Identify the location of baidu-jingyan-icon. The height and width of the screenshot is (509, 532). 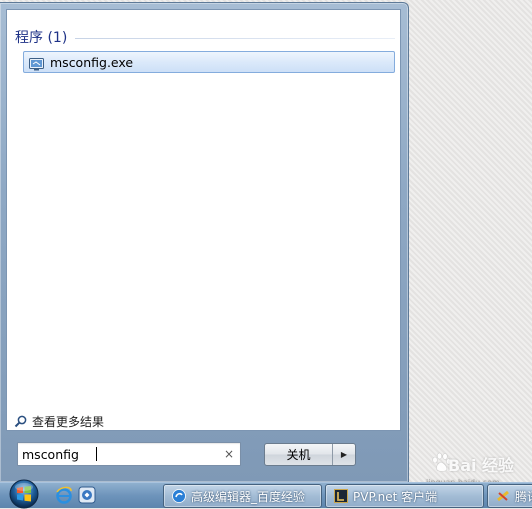
(179, 496).